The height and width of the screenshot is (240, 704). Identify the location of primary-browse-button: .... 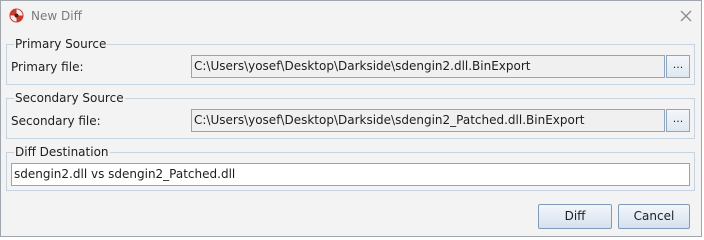
(678, 66).